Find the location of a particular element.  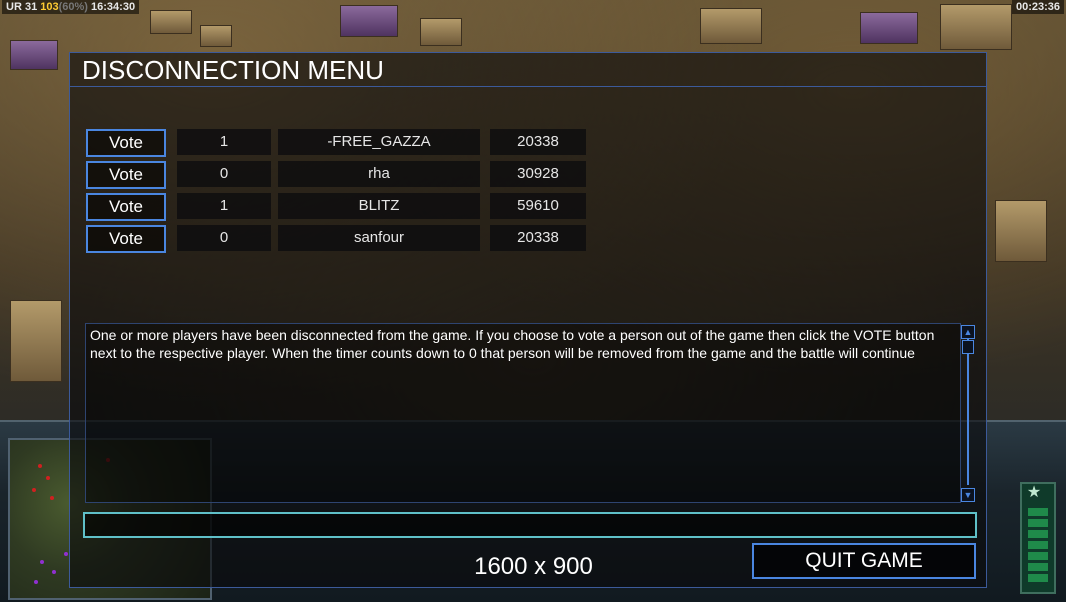

stat-b: 103 is located at coordinates (49, 7).